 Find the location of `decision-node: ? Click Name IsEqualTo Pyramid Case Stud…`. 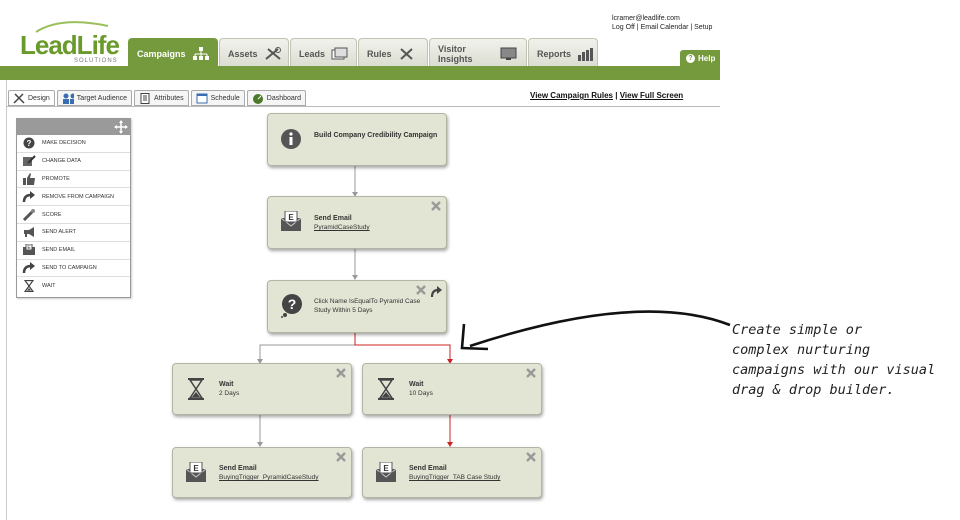

decision-node: ? Click Name IsEqualTo Pyramid Case Stud… is located at coordinates (357, 306).